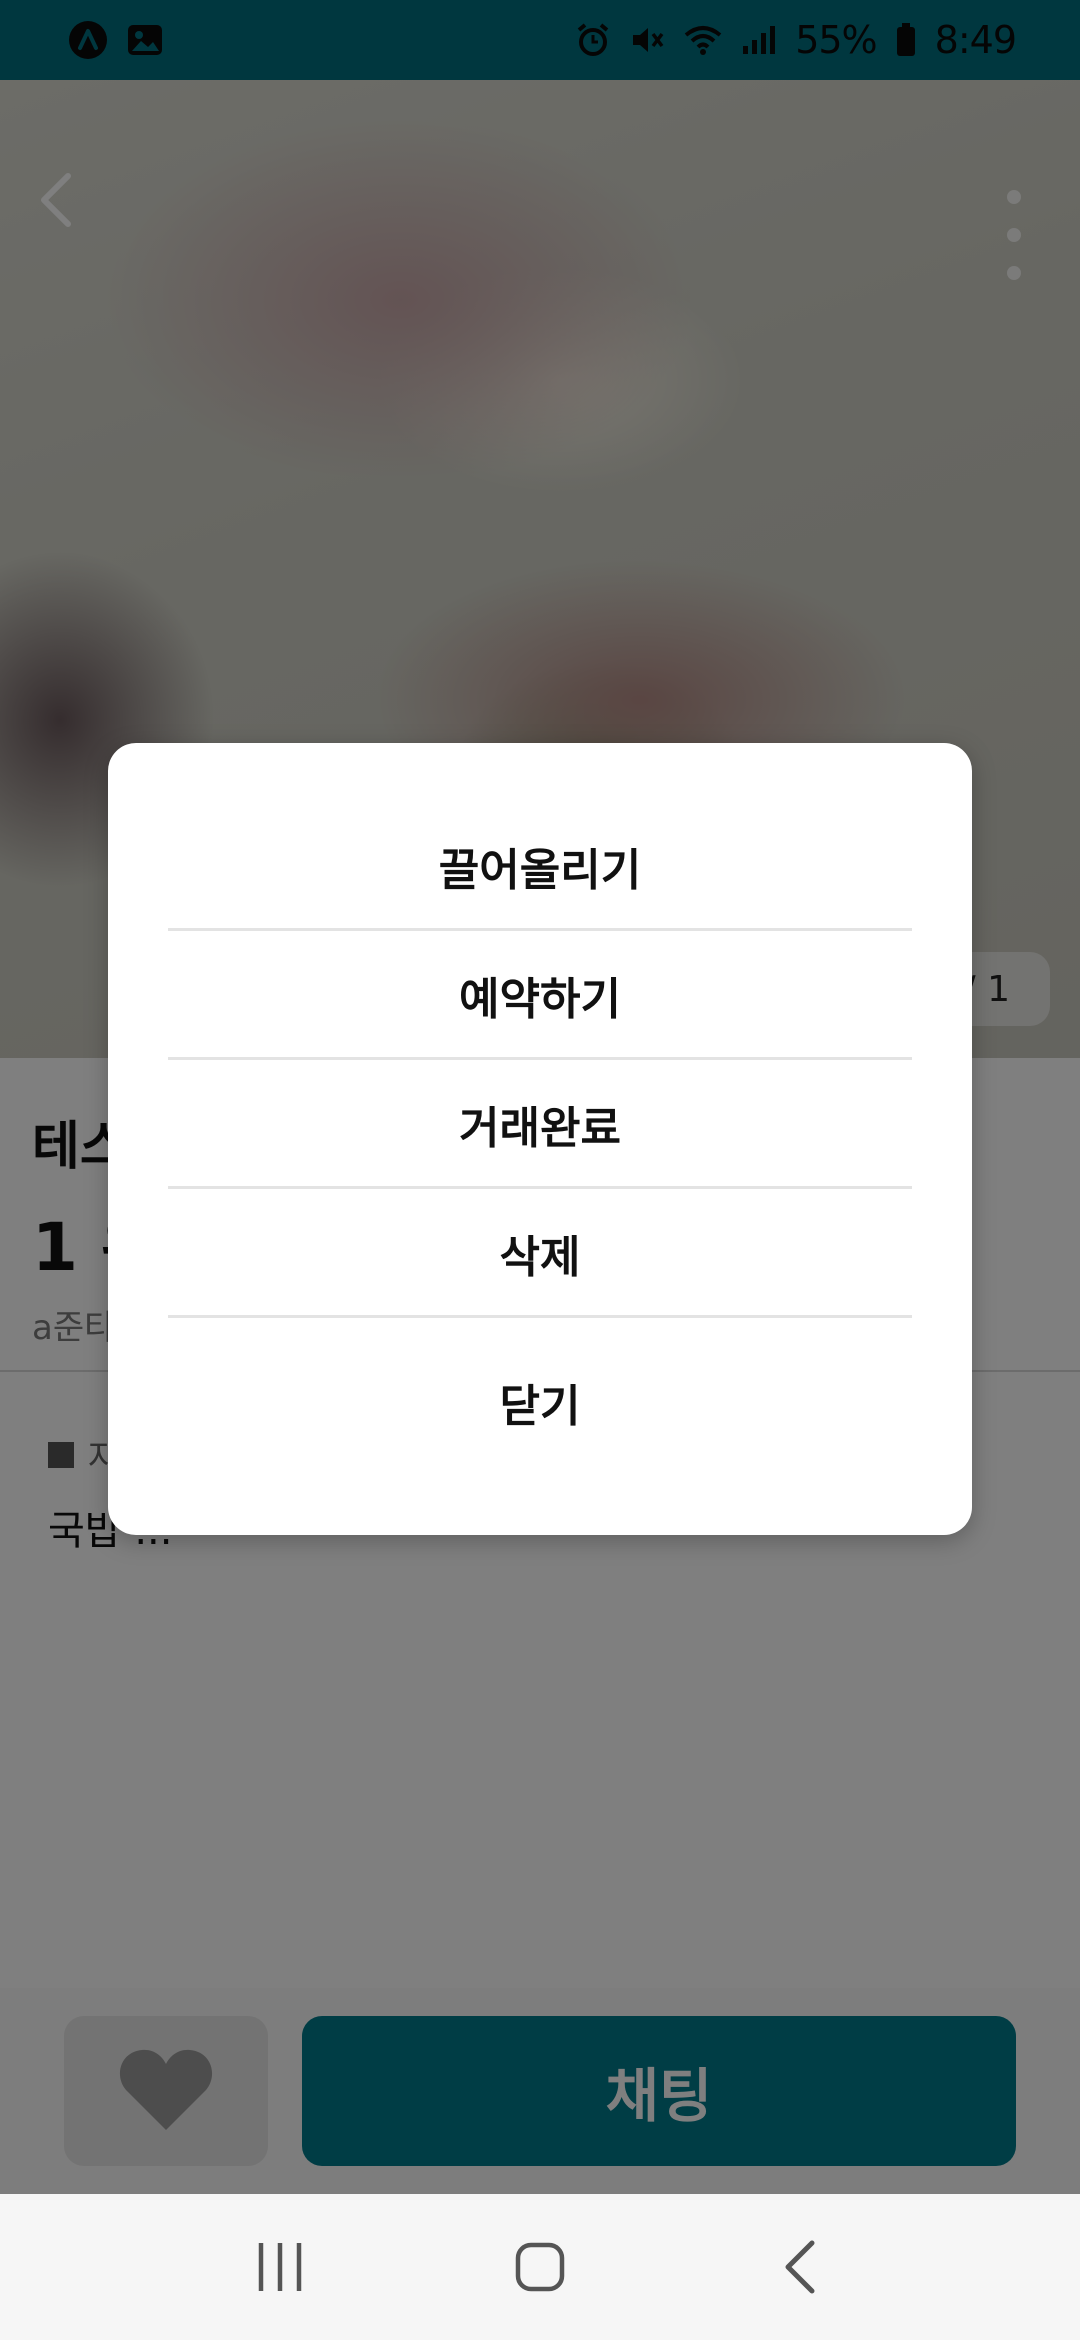  Describe the element at coordinates (540, 1124) in the screenshot. I see `complete-deal-button: 거래완료` at that location.